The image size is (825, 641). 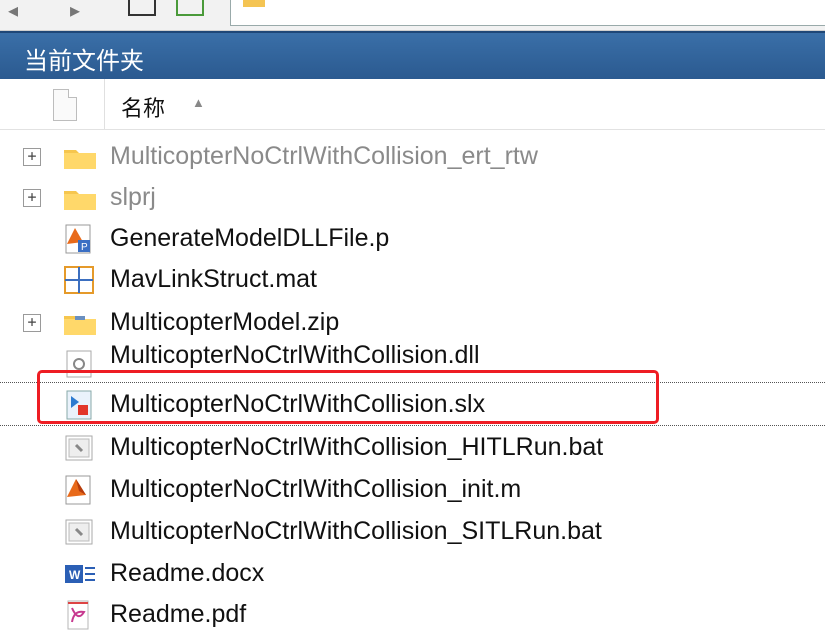 What do you see at coordinates (198, 102) in the screenshot?
I see `sort-ascending-icon: ▲` at bounding box center [198, 102].